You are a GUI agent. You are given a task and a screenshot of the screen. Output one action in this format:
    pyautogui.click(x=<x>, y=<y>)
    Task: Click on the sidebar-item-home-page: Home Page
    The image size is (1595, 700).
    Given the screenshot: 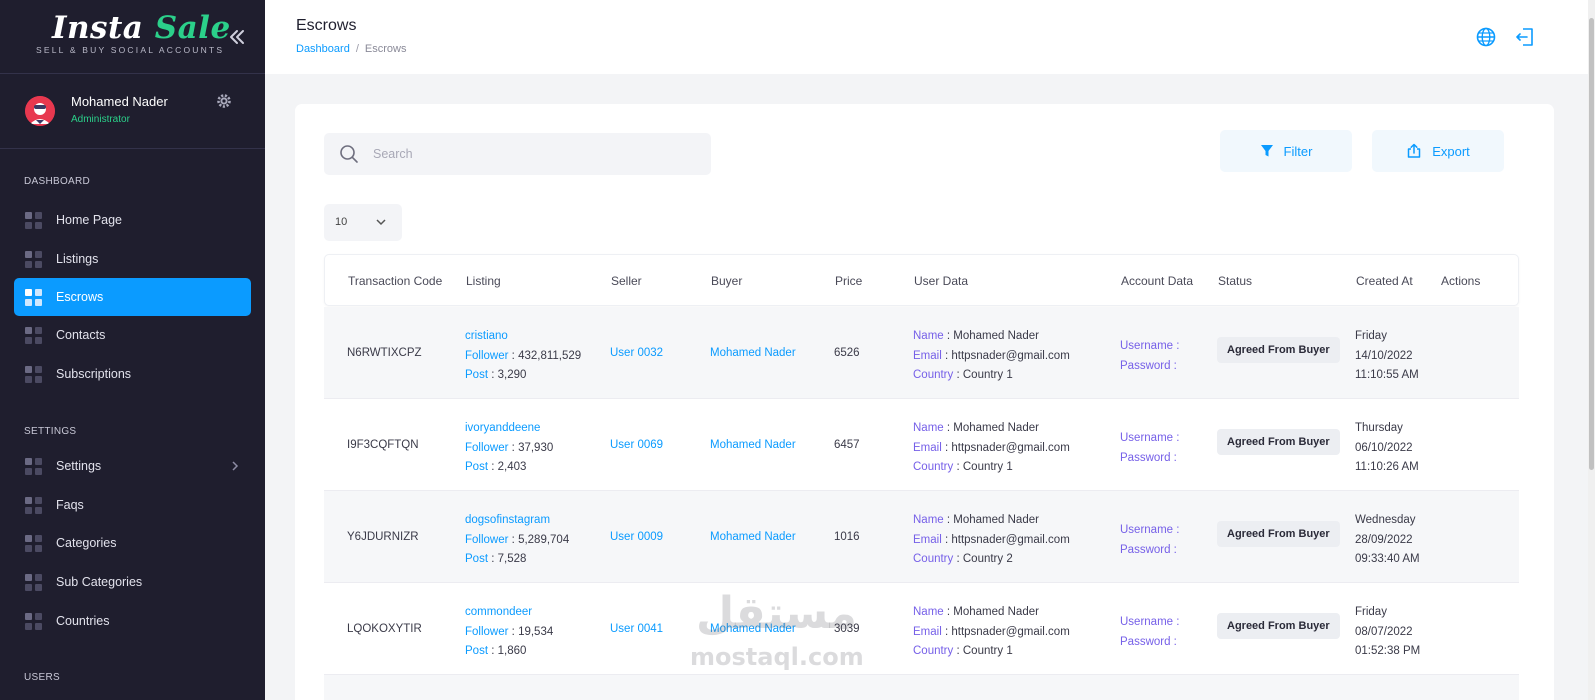 What is the action you would take?
    pyautogui.click(x=132, y=220)
    